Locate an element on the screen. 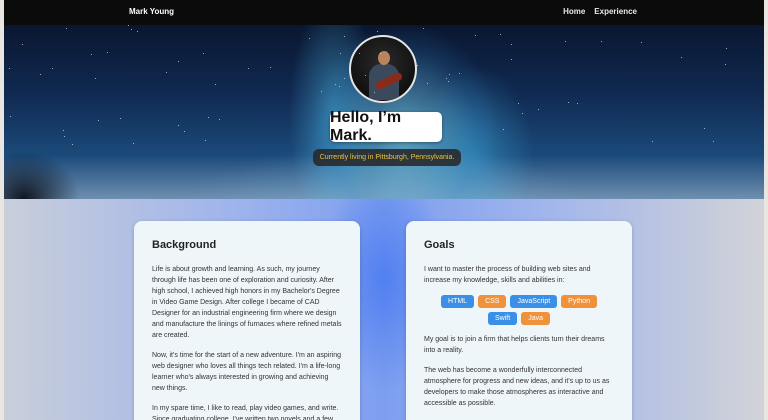  skill-badge-javascript: JavaScript is located at coordinates (534, 301).